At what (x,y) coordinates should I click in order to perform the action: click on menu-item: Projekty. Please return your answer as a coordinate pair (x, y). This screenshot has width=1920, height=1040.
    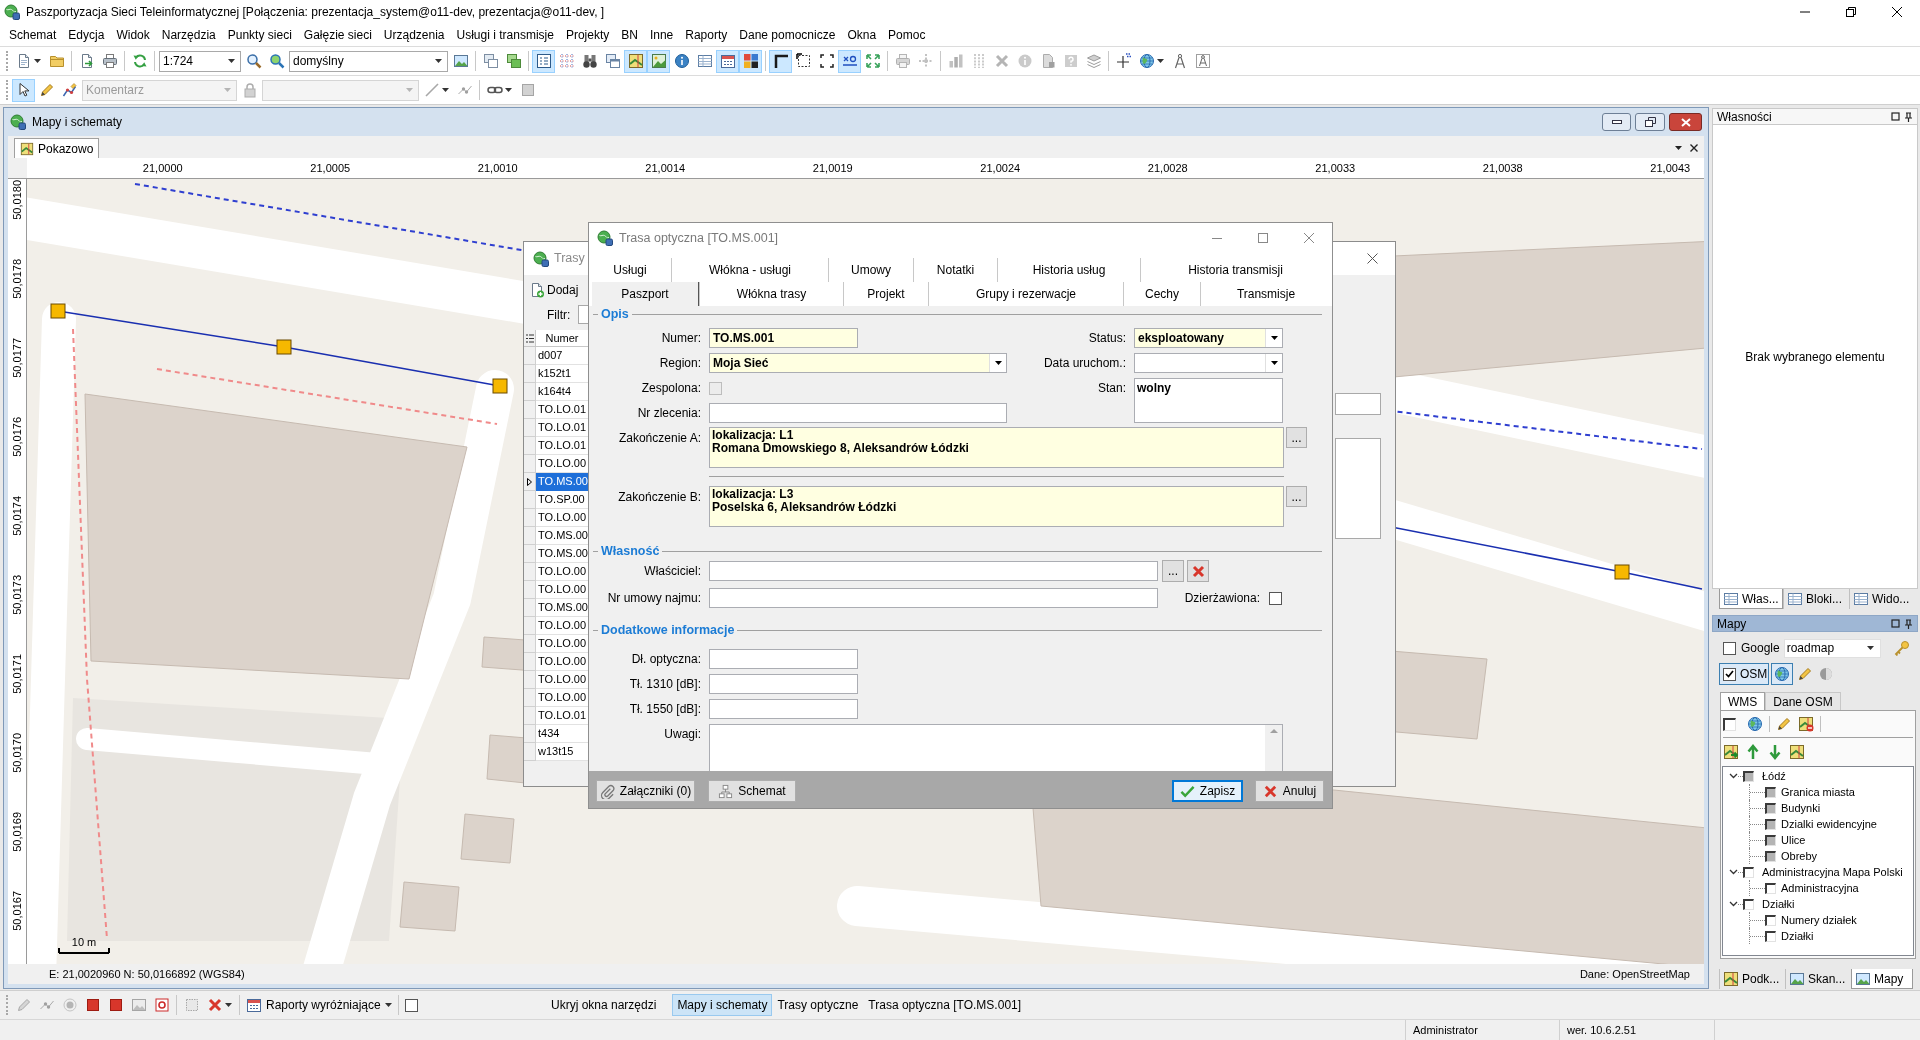
    Looking at the image, I should click on (587, 35).